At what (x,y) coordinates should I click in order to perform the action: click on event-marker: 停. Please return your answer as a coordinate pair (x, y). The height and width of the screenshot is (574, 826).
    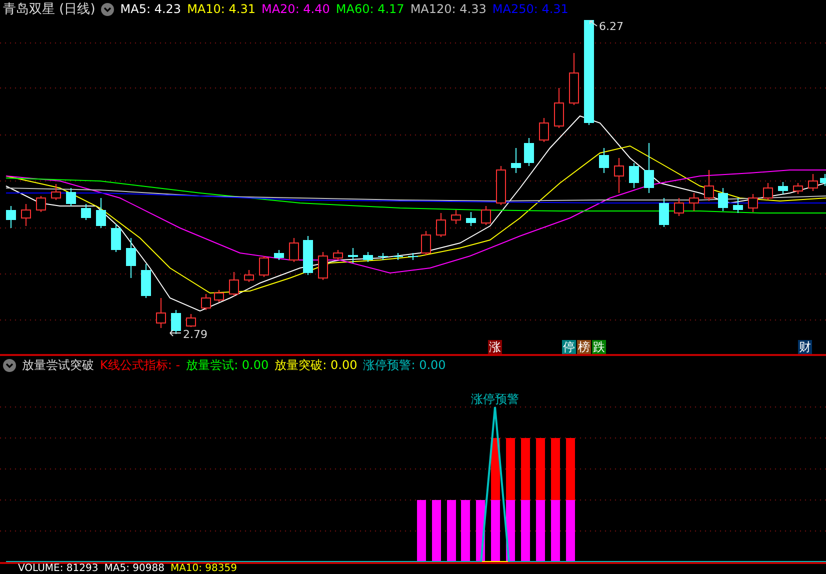
    Looking at the image, I should click on (569, 347).